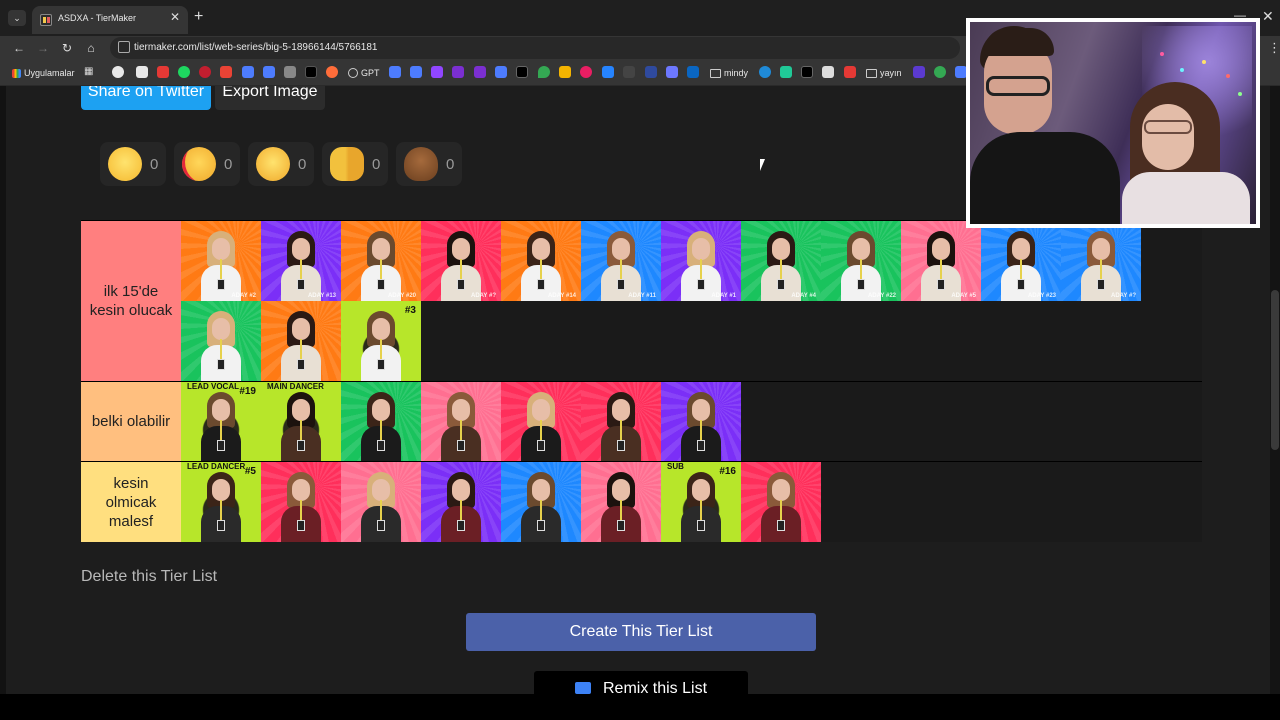 The width and height of the screenshot is (1280, 720). I want to click on linkedin-icon, so click(693, 72).